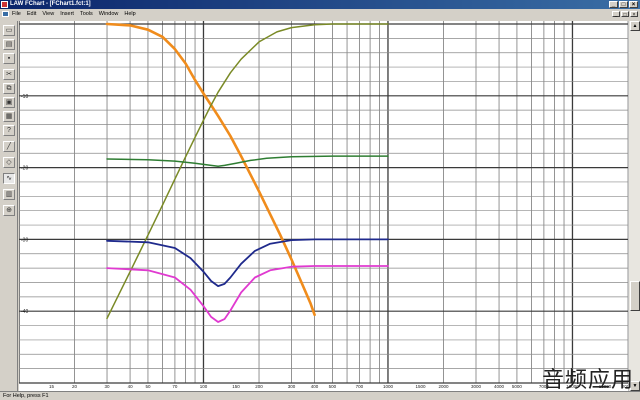 The image size is (640, 400). I want to click on window-title: LAW FChart - [FChart1.fct:1], so click(50, 4).